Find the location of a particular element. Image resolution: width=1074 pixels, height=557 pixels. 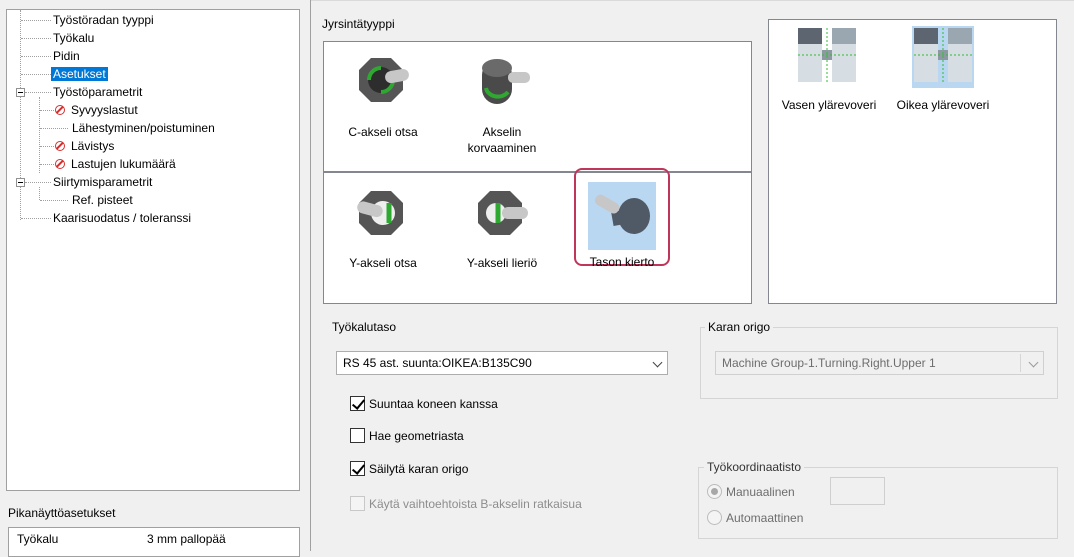

tile-y-axis-face: Y-akseli otsa is located at coordinates (383, 227).